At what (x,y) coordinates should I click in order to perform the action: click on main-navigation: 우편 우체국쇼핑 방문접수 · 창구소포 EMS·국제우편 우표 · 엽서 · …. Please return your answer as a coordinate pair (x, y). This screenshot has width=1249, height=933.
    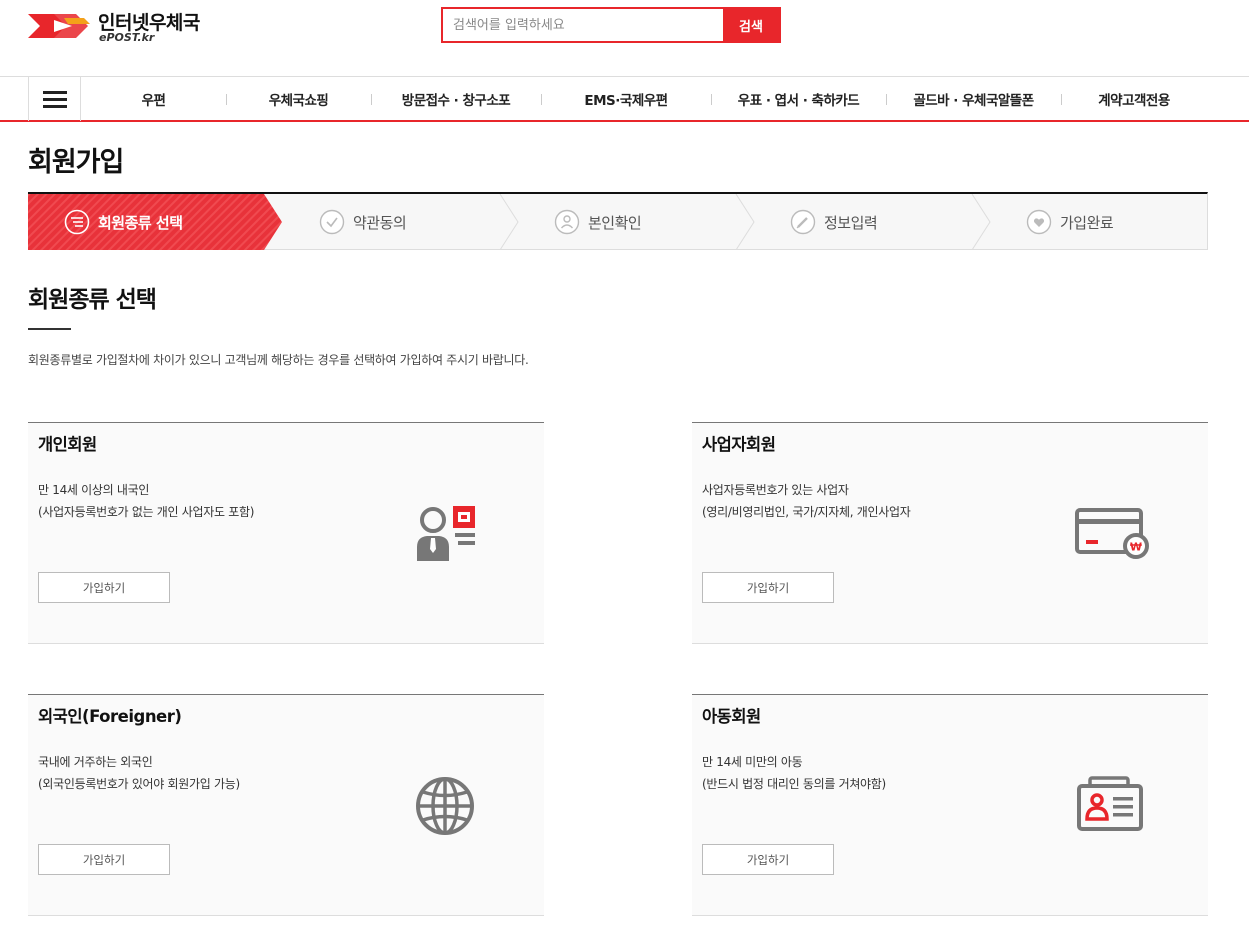
    Looking at the image, I should click on (624, 99).